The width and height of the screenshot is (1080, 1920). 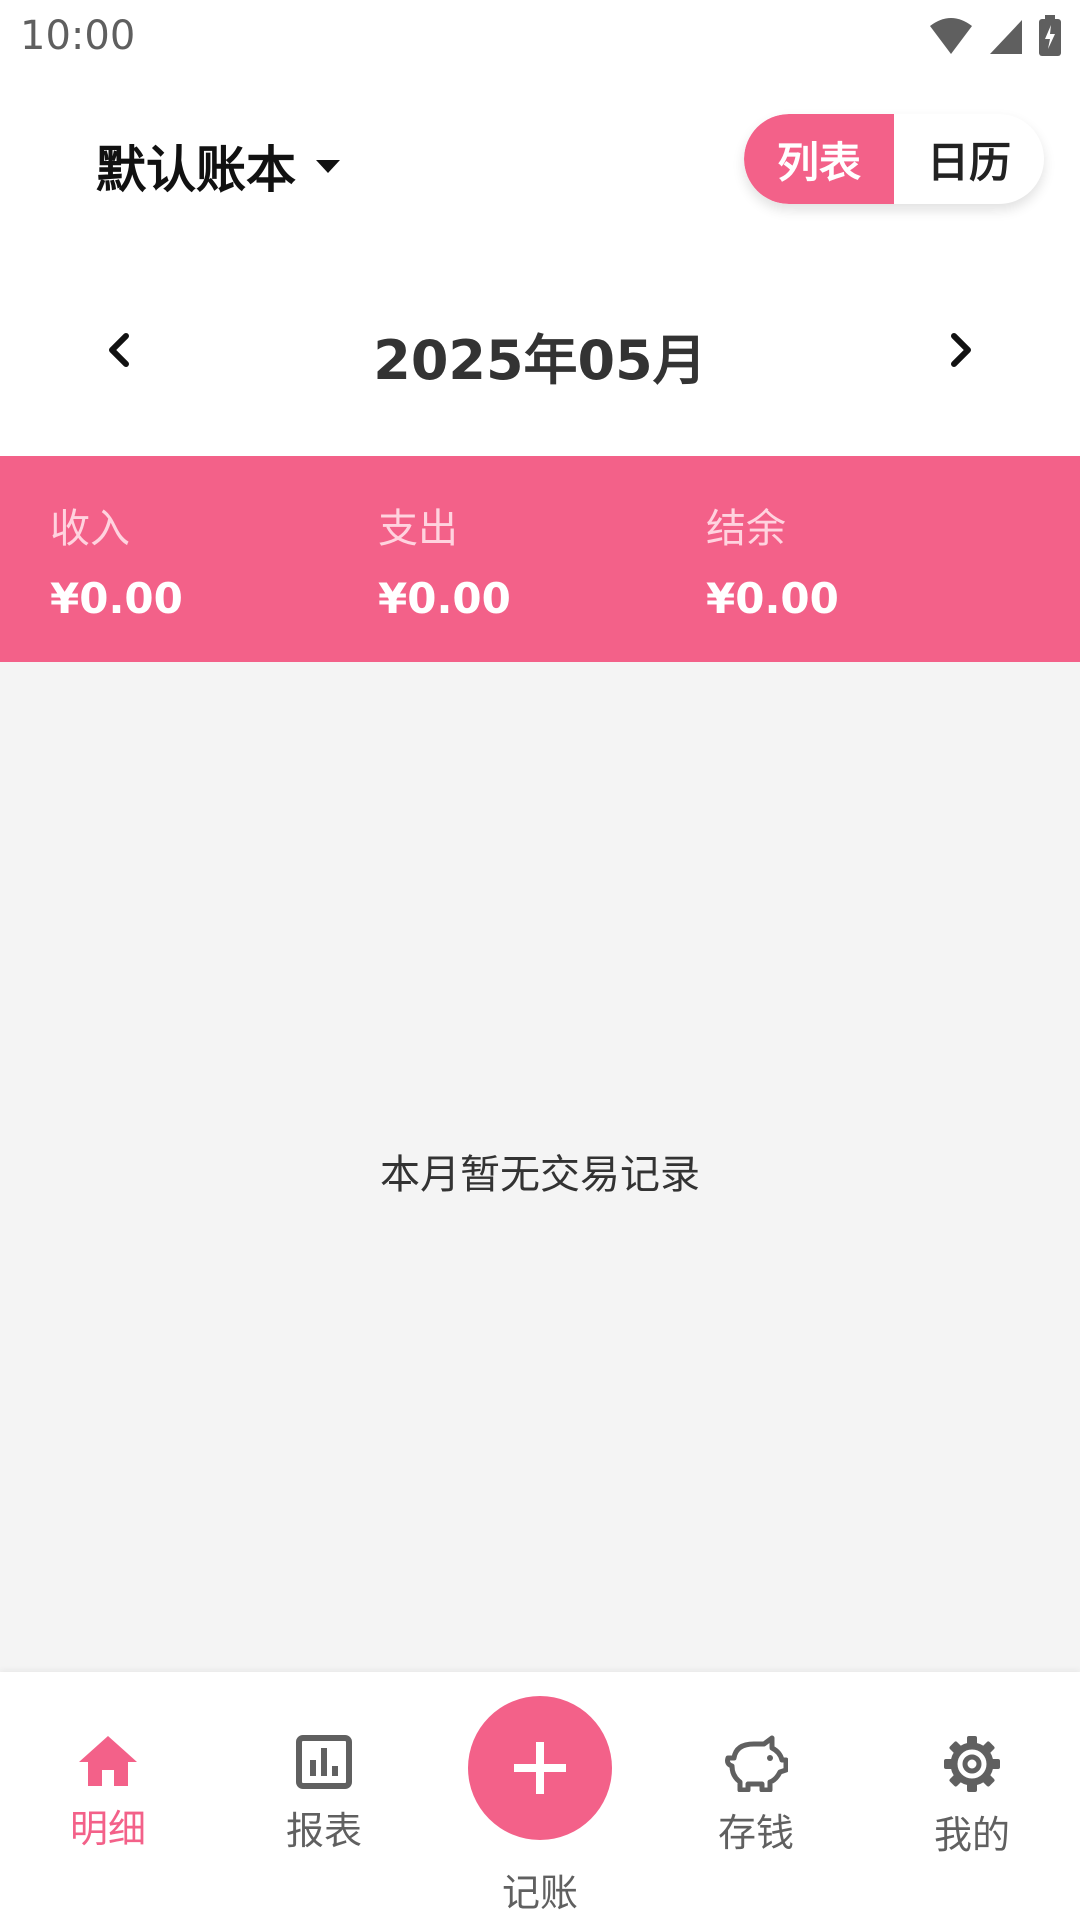 What do you see at coordinates (539, 1893) in the screenshot?
I see `nav-add-label: 记账` at bounding box center [539, 1893].